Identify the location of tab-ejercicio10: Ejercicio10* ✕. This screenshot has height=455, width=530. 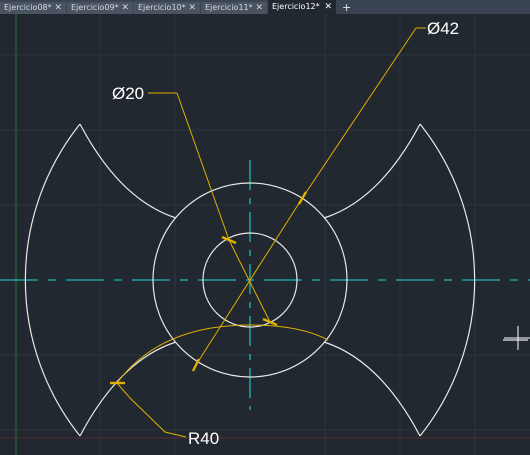
(167, 8).